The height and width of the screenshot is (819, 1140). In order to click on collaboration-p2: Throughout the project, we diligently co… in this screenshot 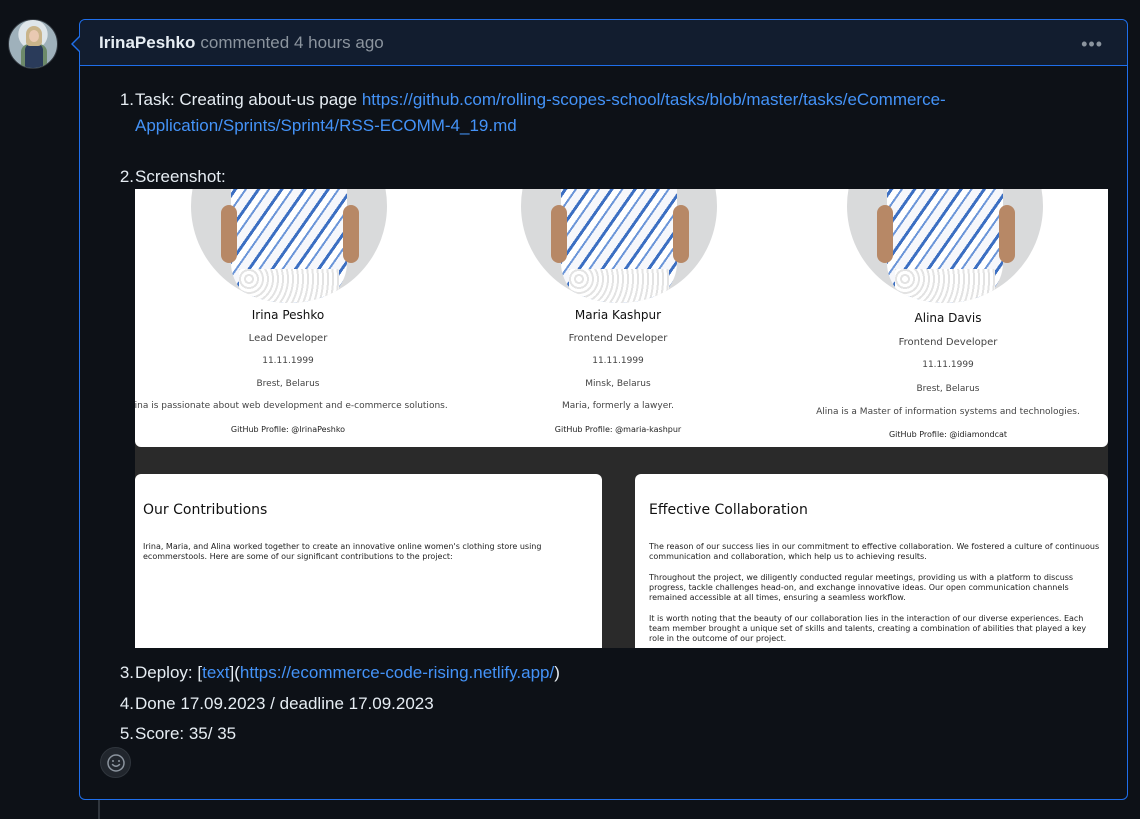, I will do `click(861, 587)`.